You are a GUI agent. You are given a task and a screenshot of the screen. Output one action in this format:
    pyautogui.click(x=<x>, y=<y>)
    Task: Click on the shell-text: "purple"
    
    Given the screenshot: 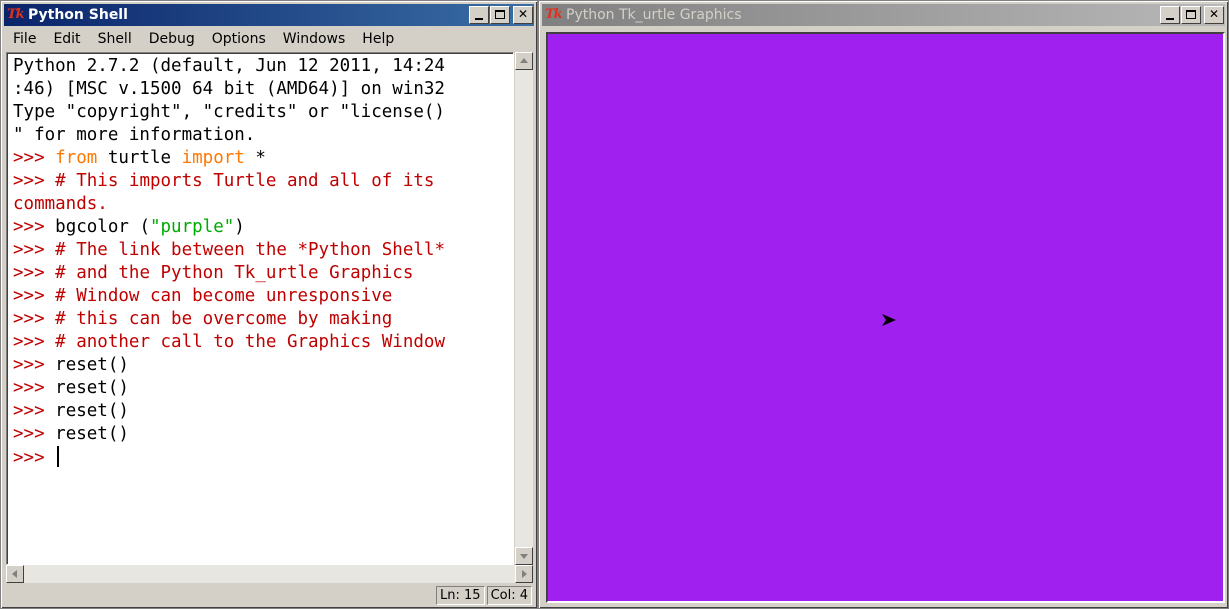 What is the action you would take?
    pyautogui.click(x=192, y=227)
    